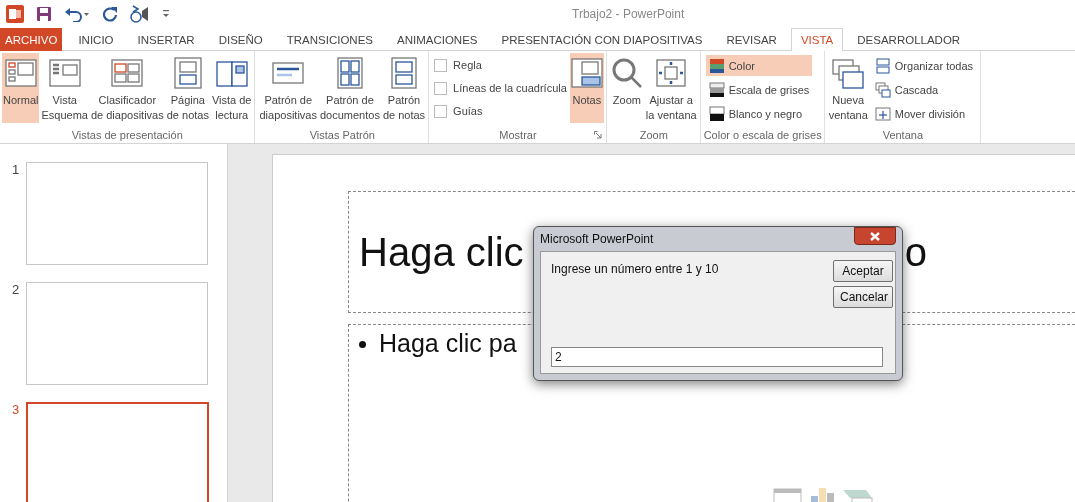  I want to click on ribbon-tab: DISEÑO, so click(240, 39).